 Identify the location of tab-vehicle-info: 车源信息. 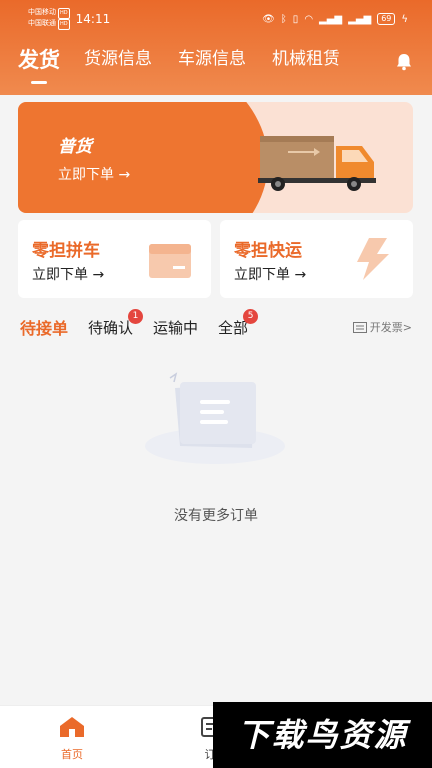
(212, 61).